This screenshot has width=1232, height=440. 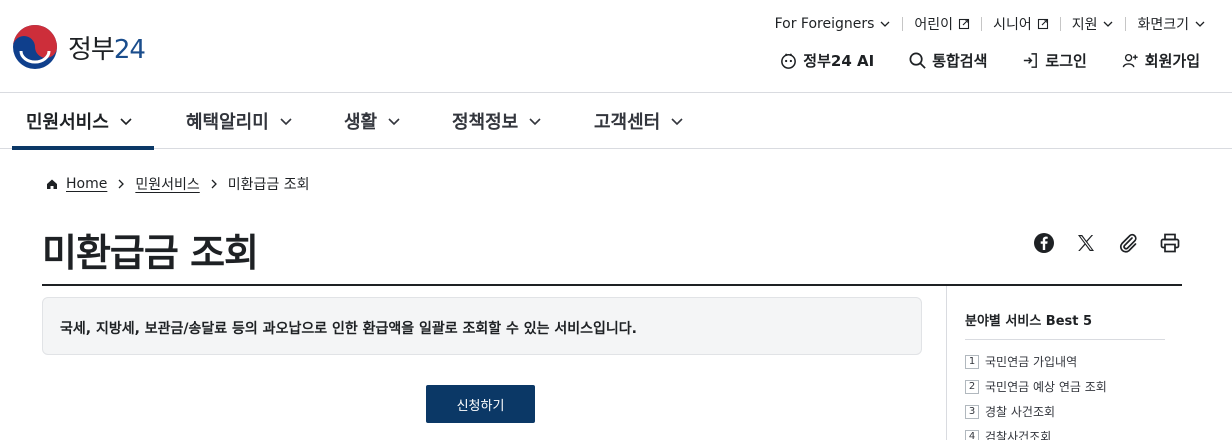 What do you see at coordinates (972, 411) in the screenshot?
I see `rank-badge: 3` at bounding box center [972, 411].